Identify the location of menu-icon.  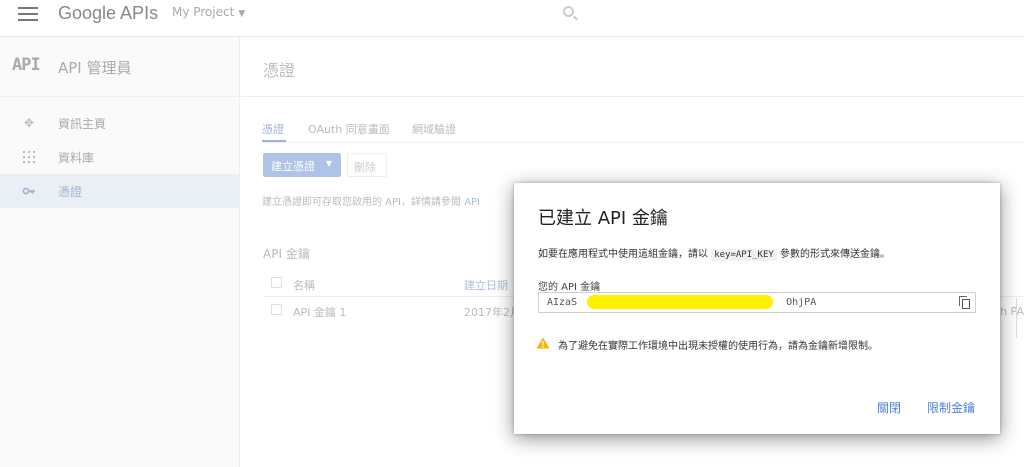
(28, 15).